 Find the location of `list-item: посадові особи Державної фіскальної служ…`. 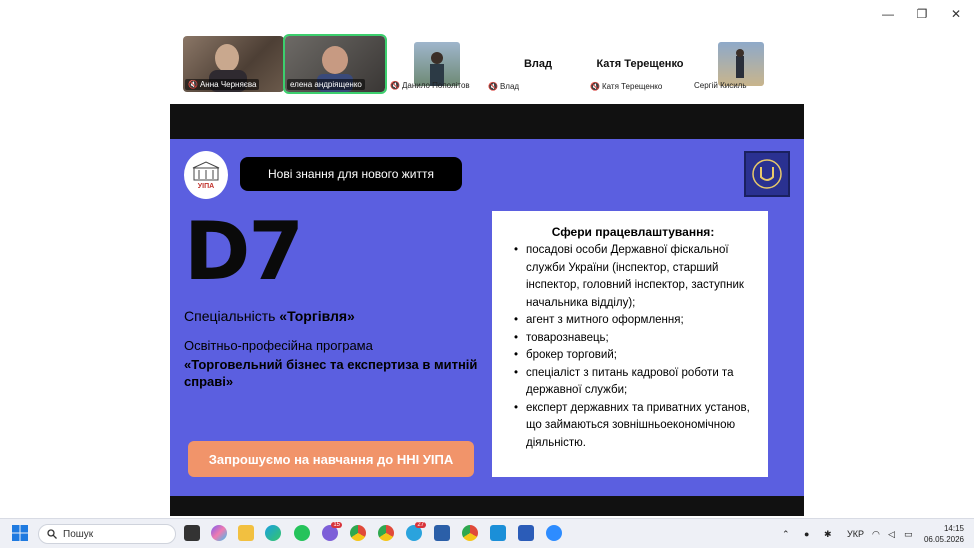

list-item: посадові особи Державної фіскальної служ… is located at coordinates (633, 277).